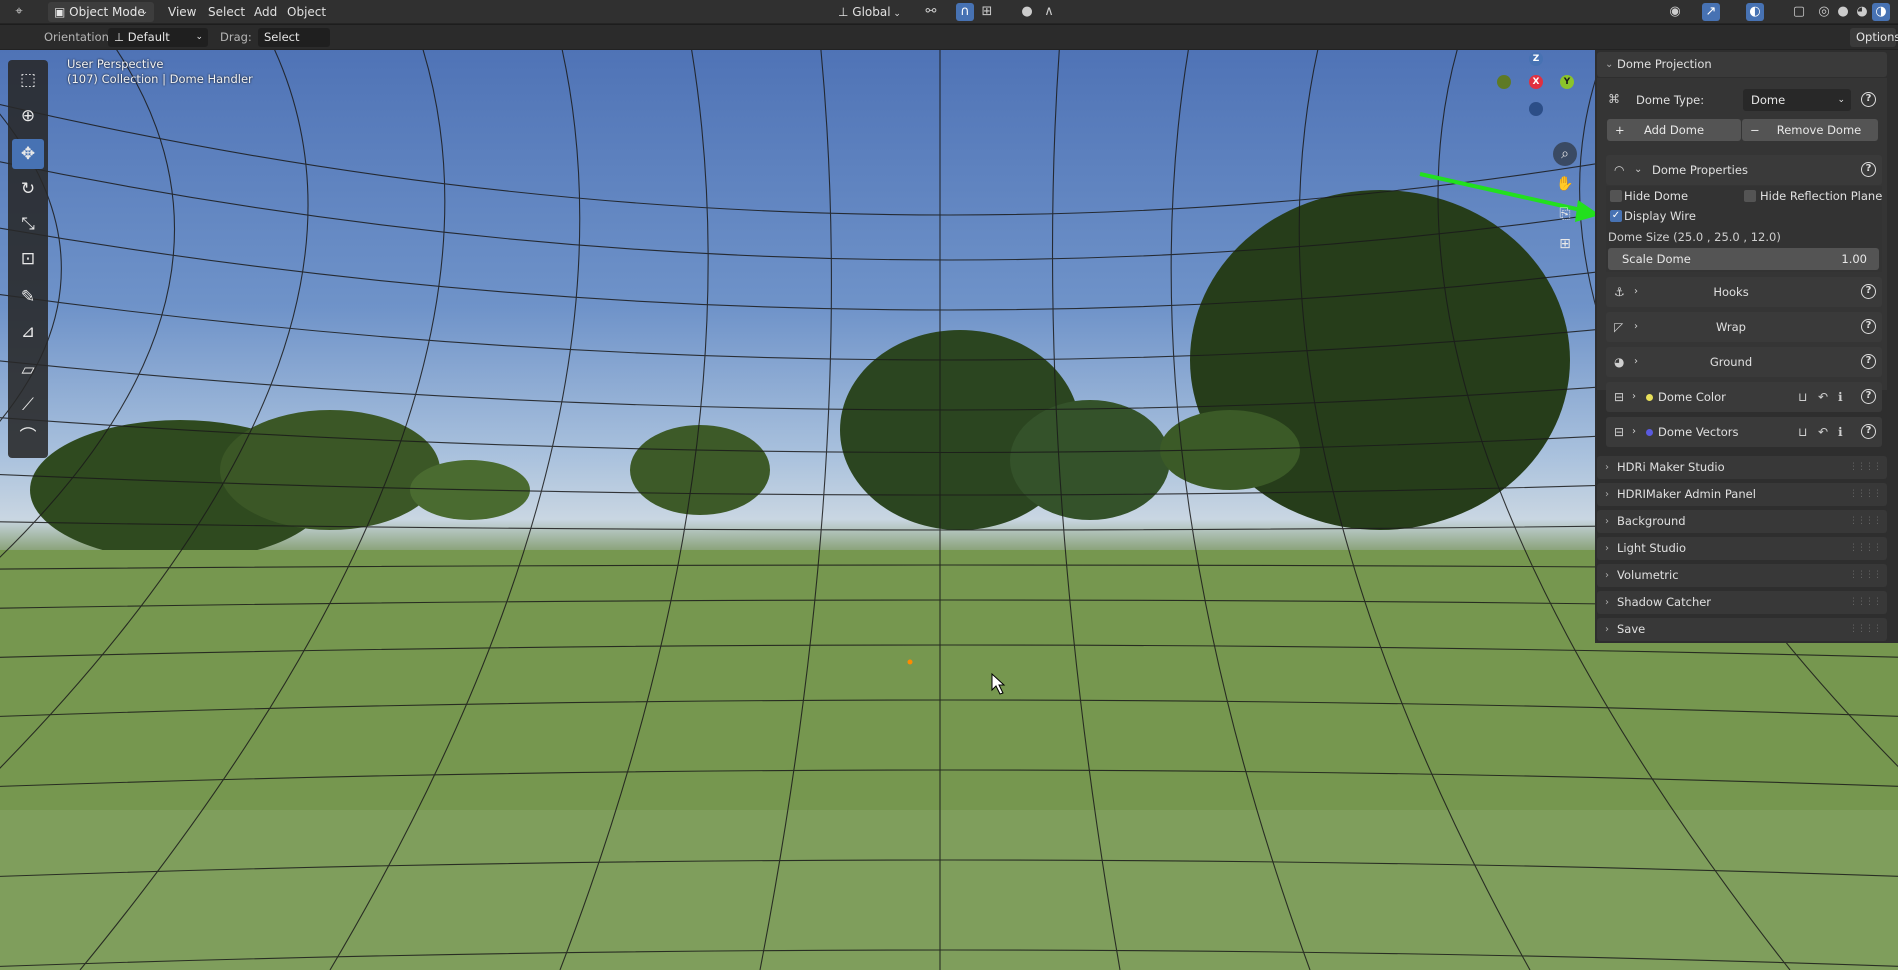 This screenshot has height=970, width=1898. Describe the element at coordinates (1651, 521) in the screenshot. I see `panel-title: Background` at that location.